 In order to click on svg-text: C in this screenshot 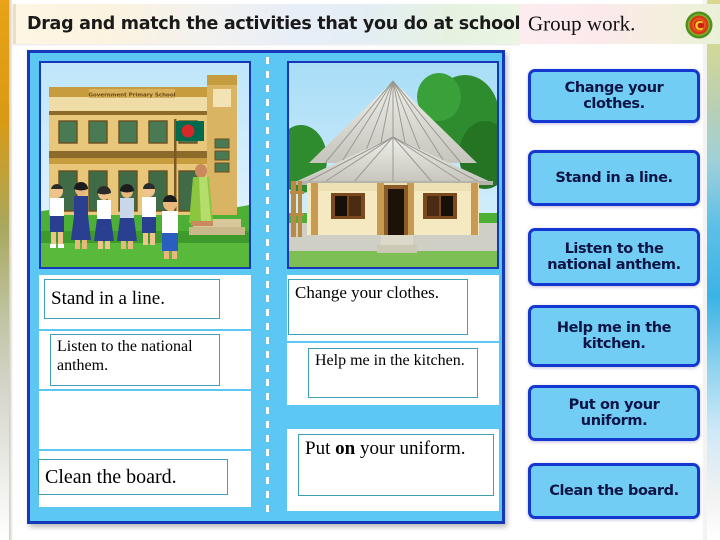, I will do `click(699, 26)`.